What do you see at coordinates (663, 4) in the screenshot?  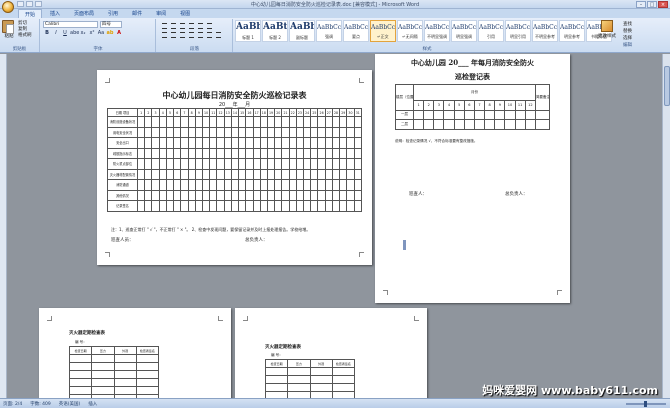 I see `close-button: ×` at bounding box center [663, 4].